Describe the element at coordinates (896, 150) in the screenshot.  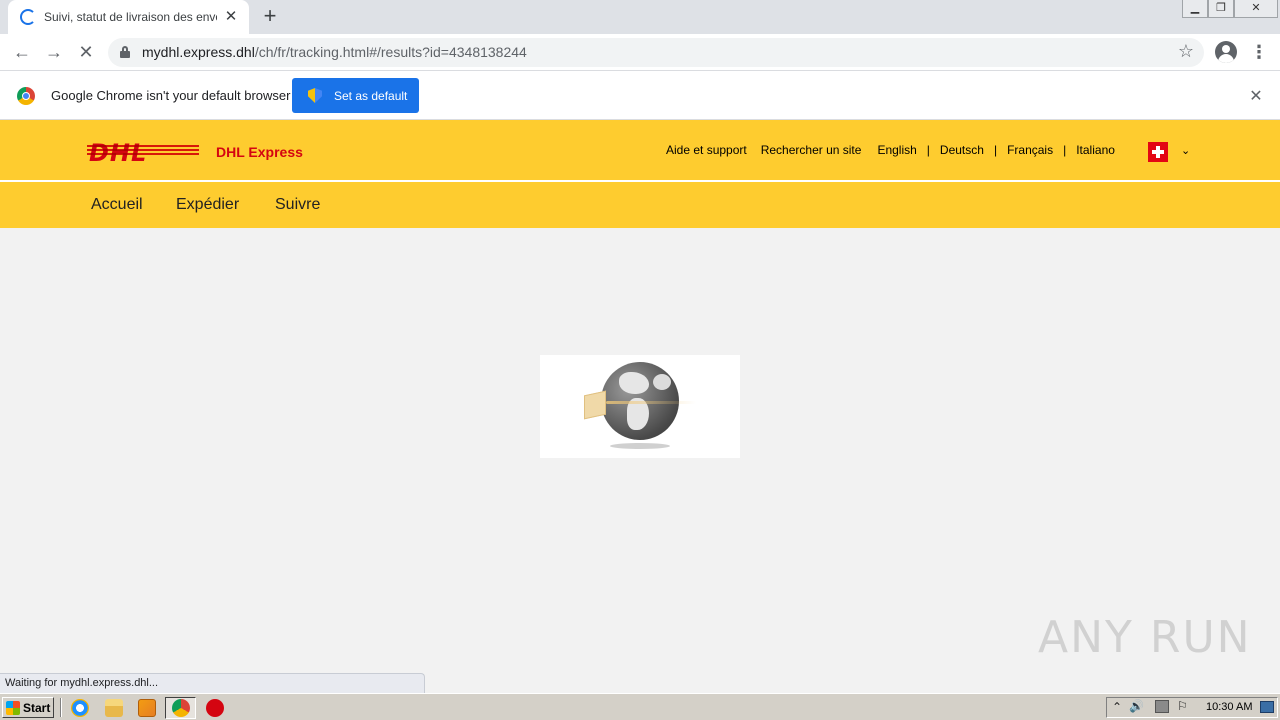
I see `lang-english-link: English` at that location.